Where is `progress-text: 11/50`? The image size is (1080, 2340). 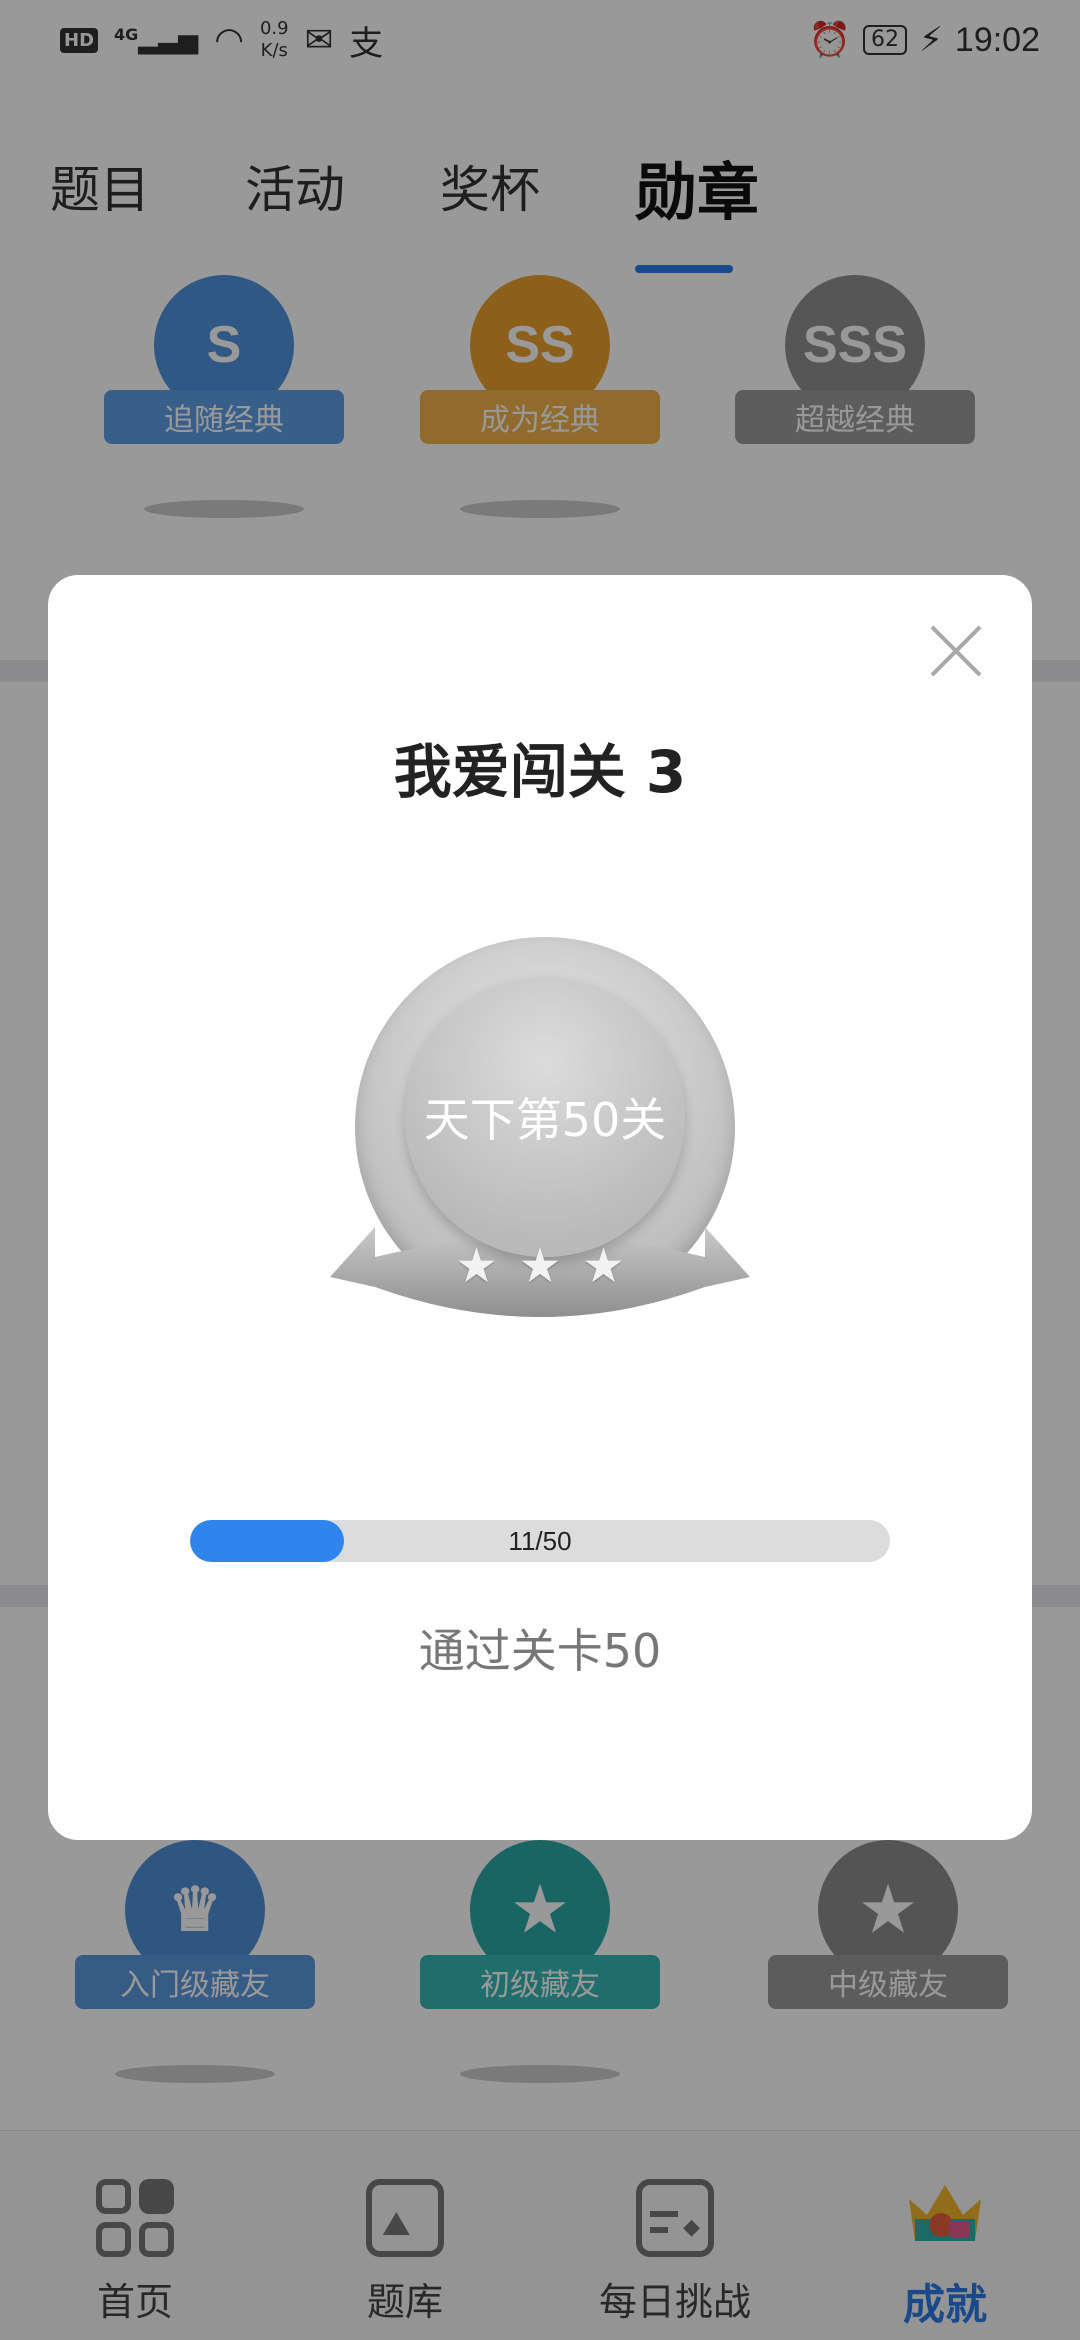 progress-text: 11/50 is located at coordinates (540, 1541).